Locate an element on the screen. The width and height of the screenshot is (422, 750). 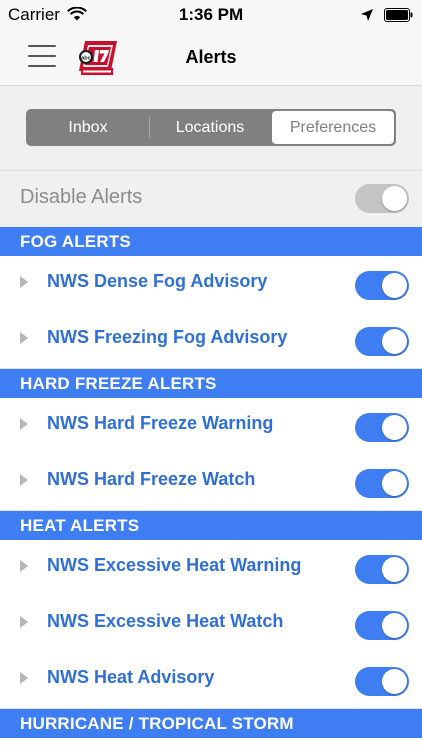
list-item: NWS Excessive Heat Warning is located at coordinates (211, 568).